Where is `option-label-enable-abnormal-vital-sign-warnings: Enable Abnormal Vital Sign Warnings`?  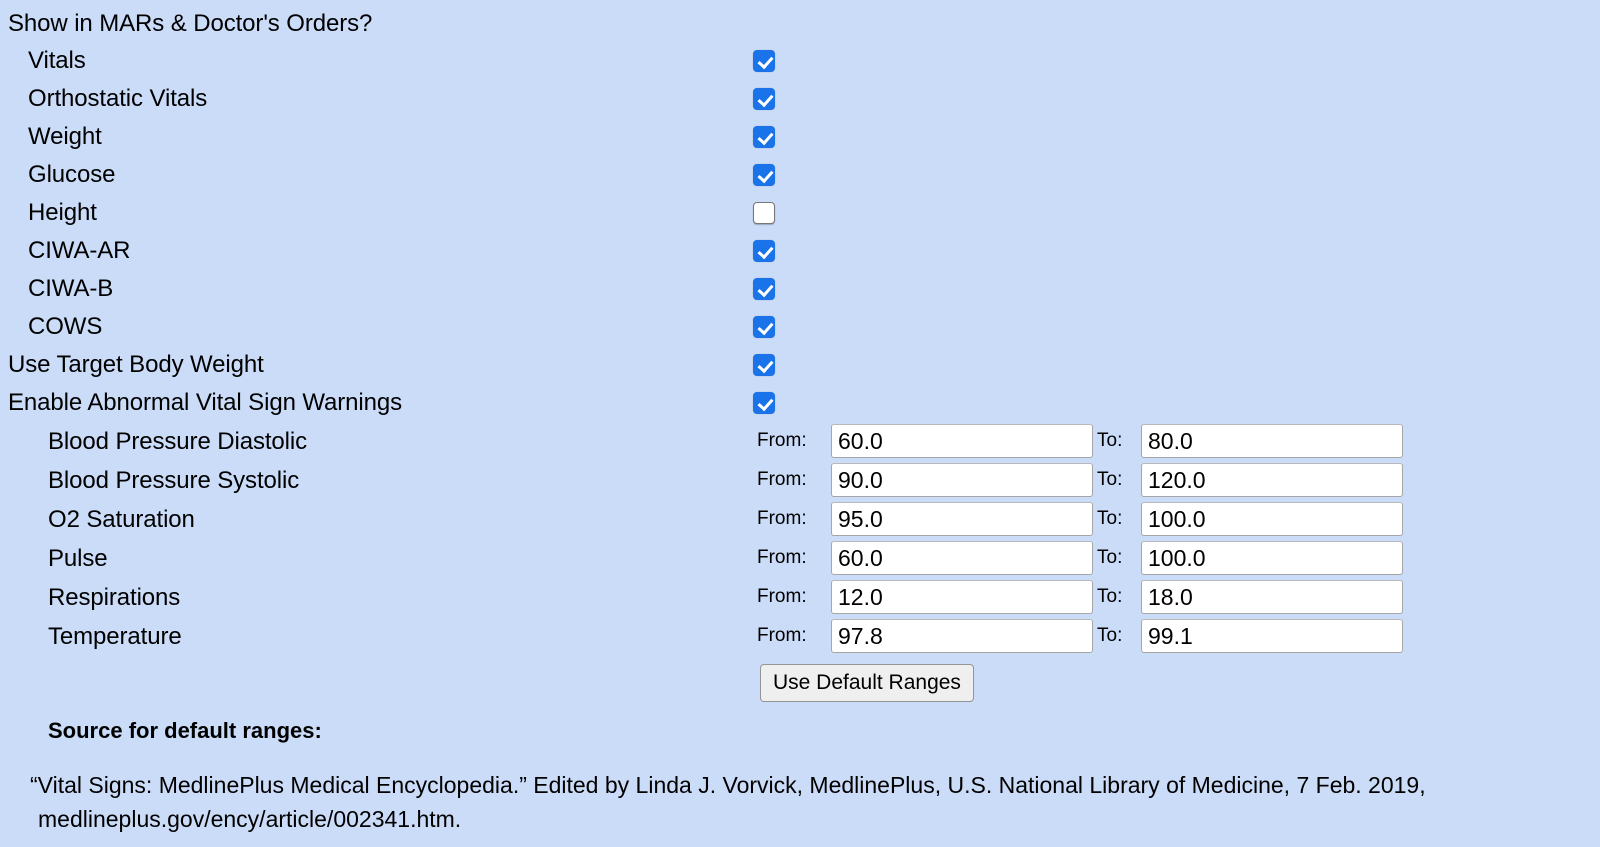 option-label-enable-abnormal-vital-sign-warnings: Enable Abnormal Vital Sign Warnings is located at coordinates (205, 402).